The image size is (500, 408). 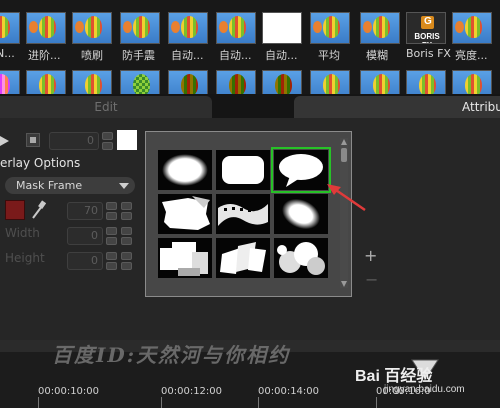 What do you see at coordinates (282, 28) in the screenshot?
I see `effect-thumb-auto3` at bounding box center [282, 28].